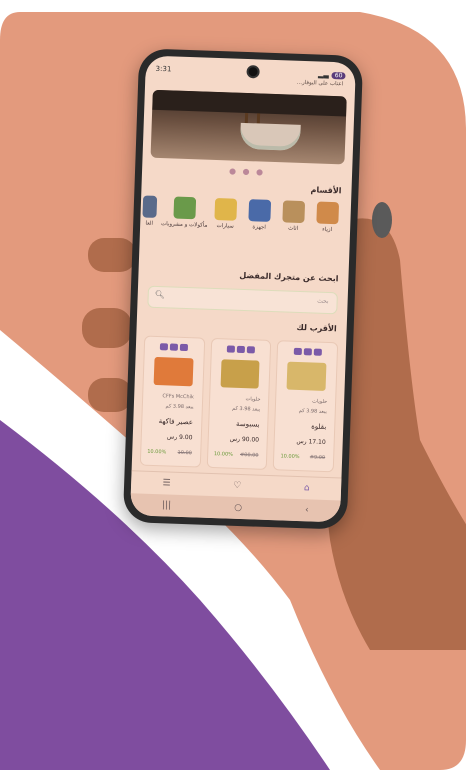 This screenshot has width=466, height=770. I want to click on carousel-dots: ● ● ●, so click(247, 171).